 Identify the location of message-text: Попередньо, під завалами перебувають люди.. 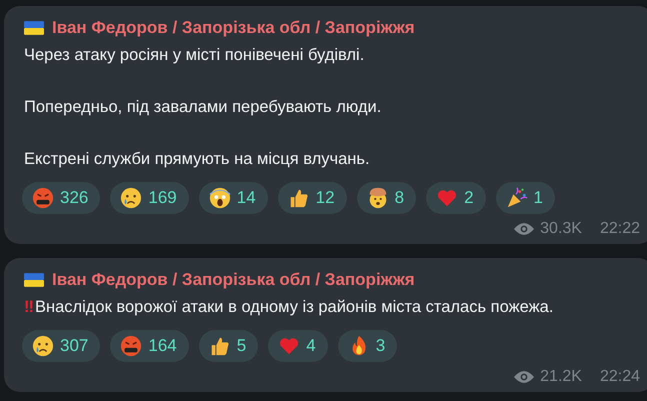
(203, 107).